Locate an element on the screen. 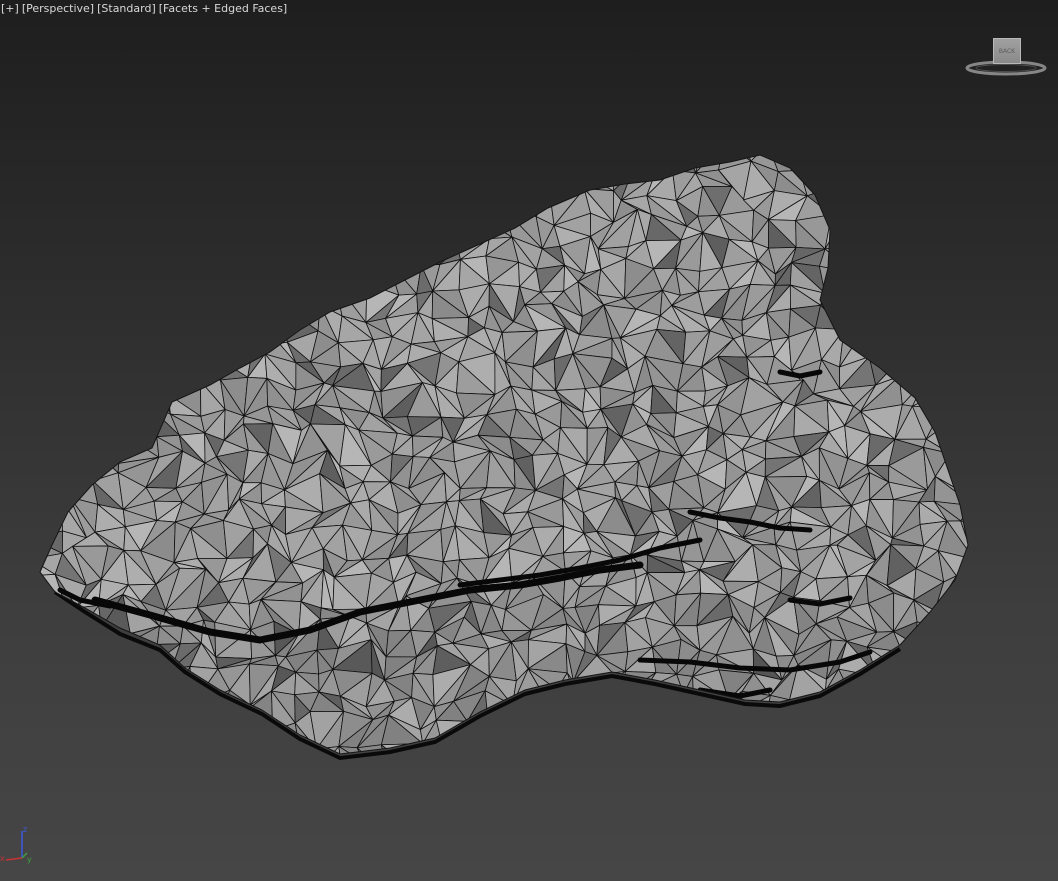 The height and width of the screenshot is (881, 1058). viewport-display-mode-menu: [Facets + Edged Faces] is located at coordinates (223, 8).